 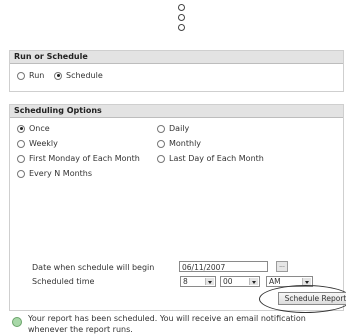 I want to click on radio-run: Run, so click(x=30, y=75).